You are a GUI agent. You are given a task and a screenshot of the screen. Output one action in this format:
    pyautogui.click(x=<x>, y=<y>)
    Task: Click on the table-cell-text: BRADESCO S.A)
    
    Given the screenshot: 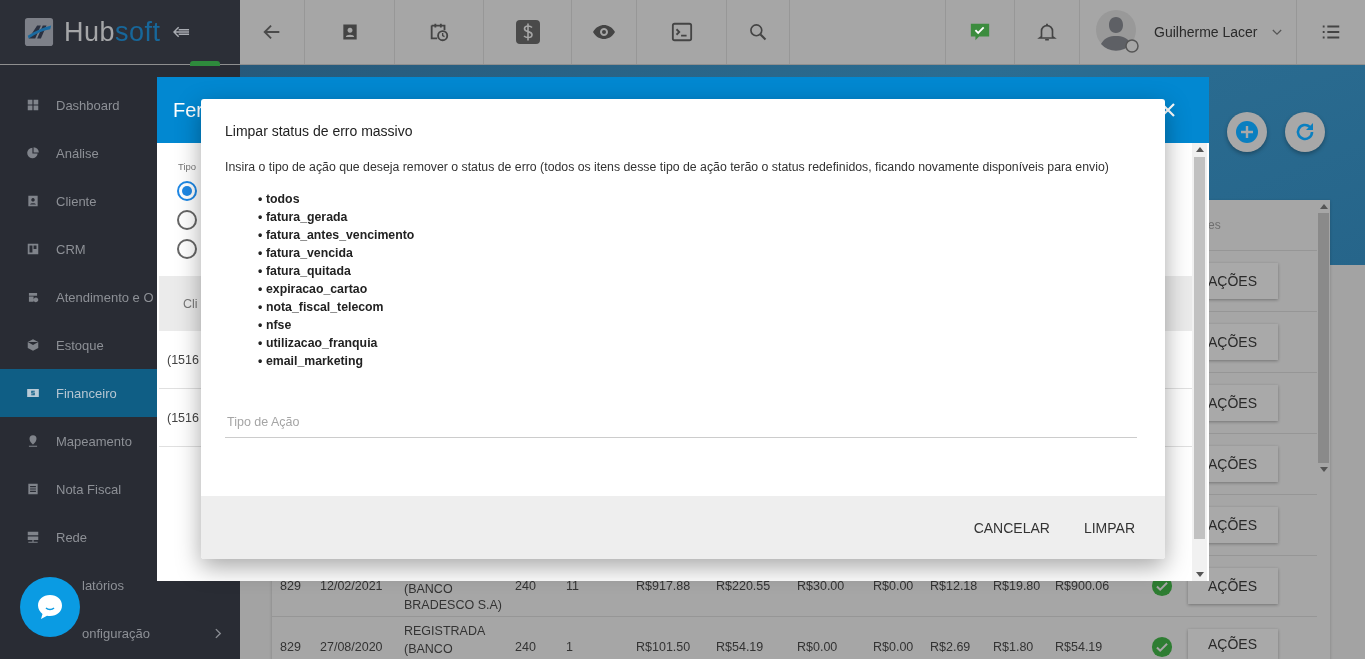 What is the action you would take?
    pyautogui.click(x=453, y=605)
    